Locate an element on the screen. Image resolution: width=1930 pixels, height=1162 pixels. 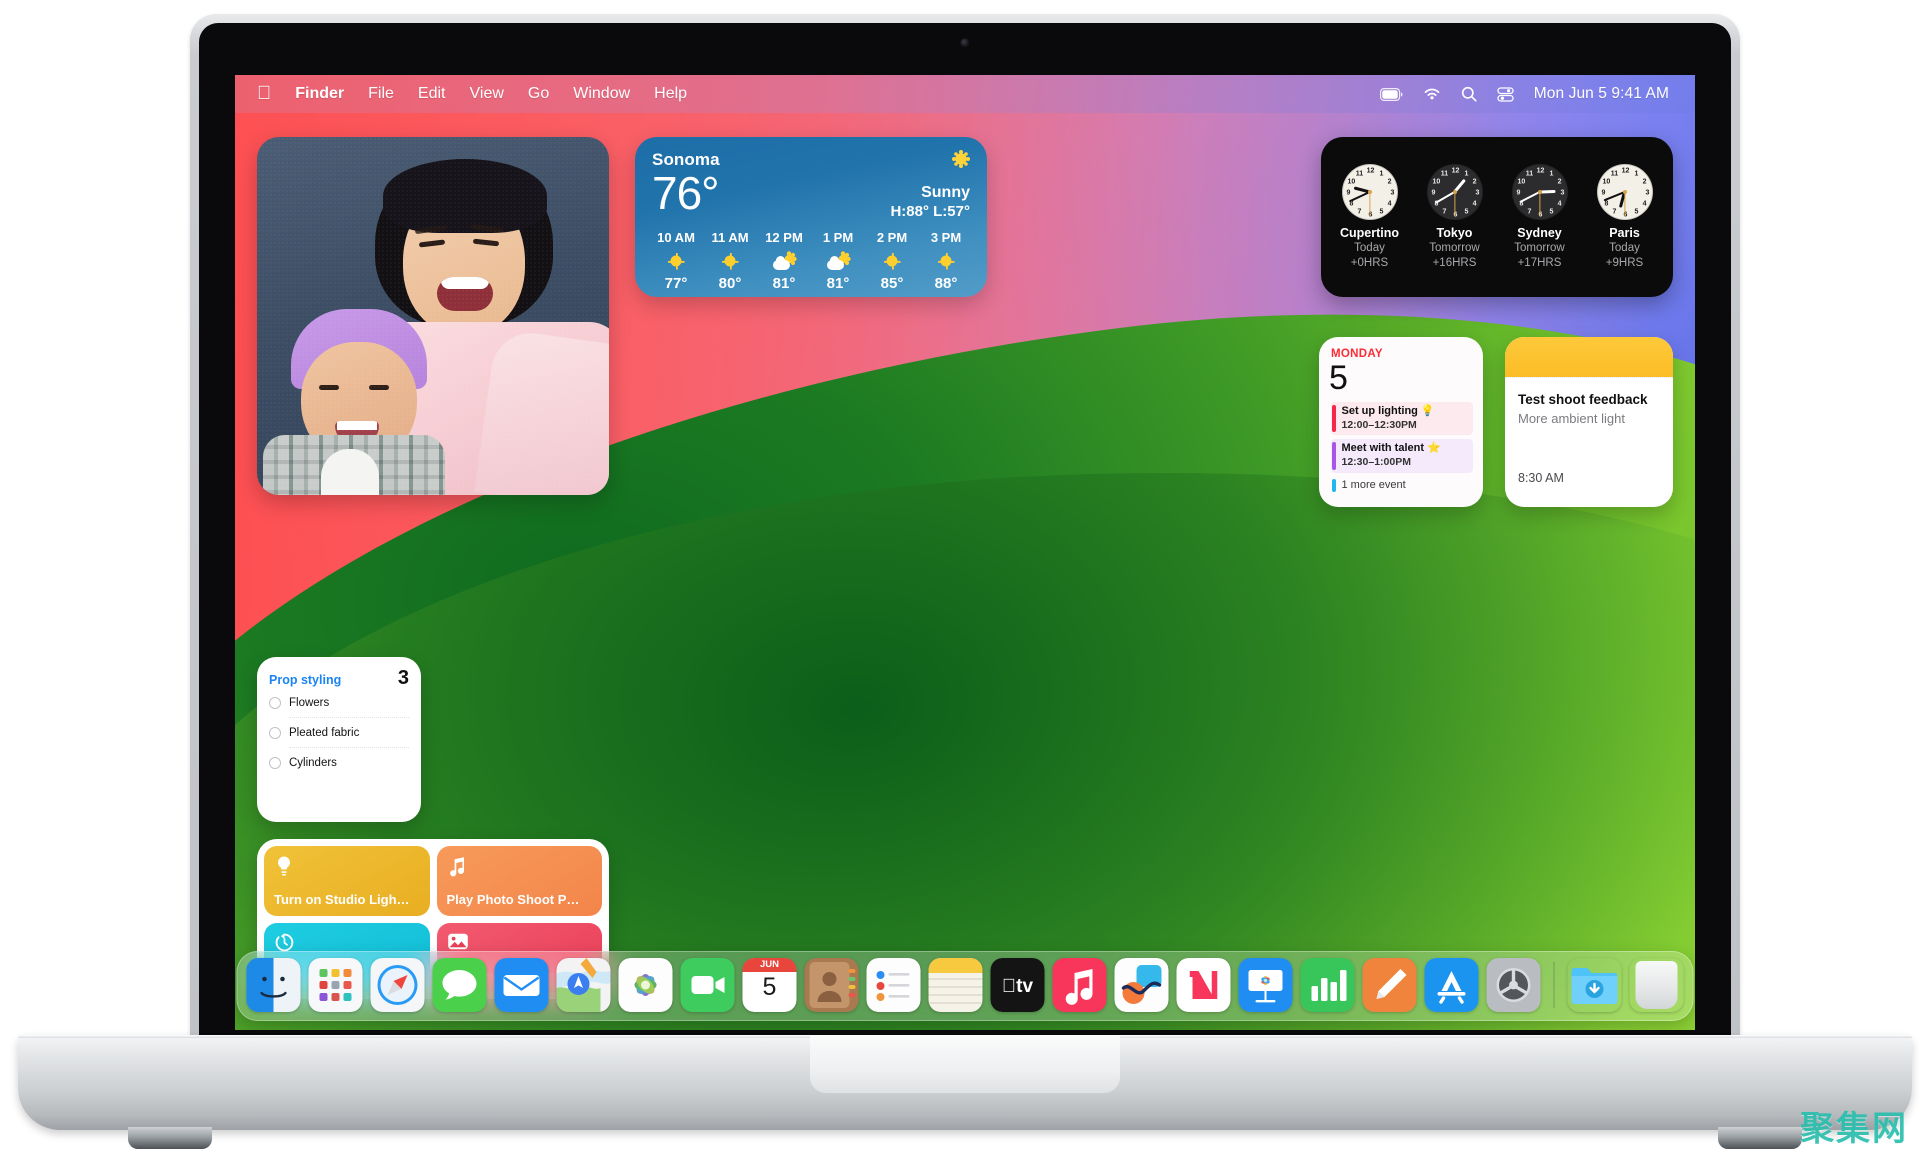
lightbulb-emoji-icon: 💡 is located at coordinates (1427, 411).